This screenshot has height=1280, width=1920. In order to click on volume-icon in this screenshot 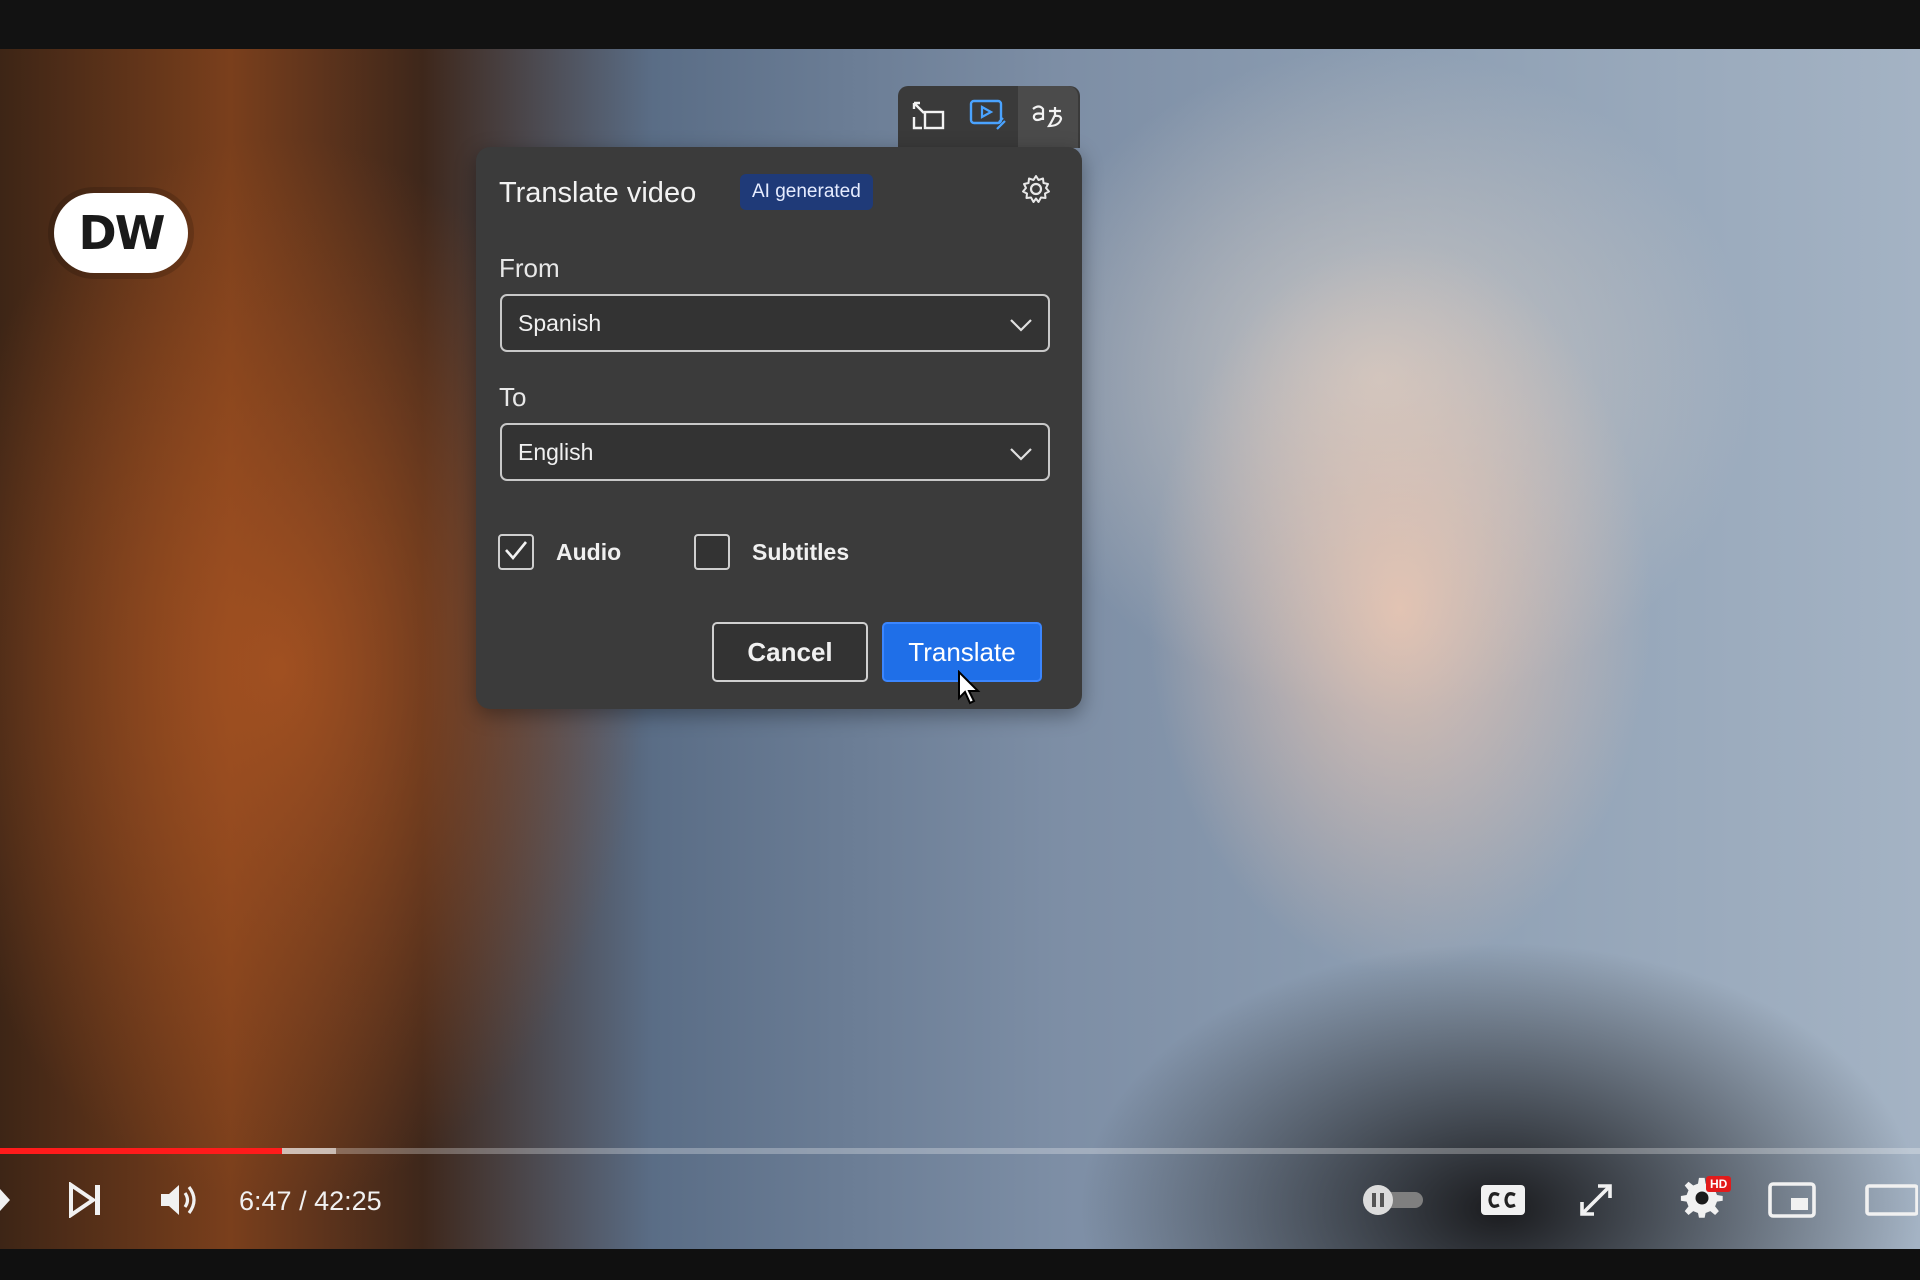, I will do `click(180, 1202)`.